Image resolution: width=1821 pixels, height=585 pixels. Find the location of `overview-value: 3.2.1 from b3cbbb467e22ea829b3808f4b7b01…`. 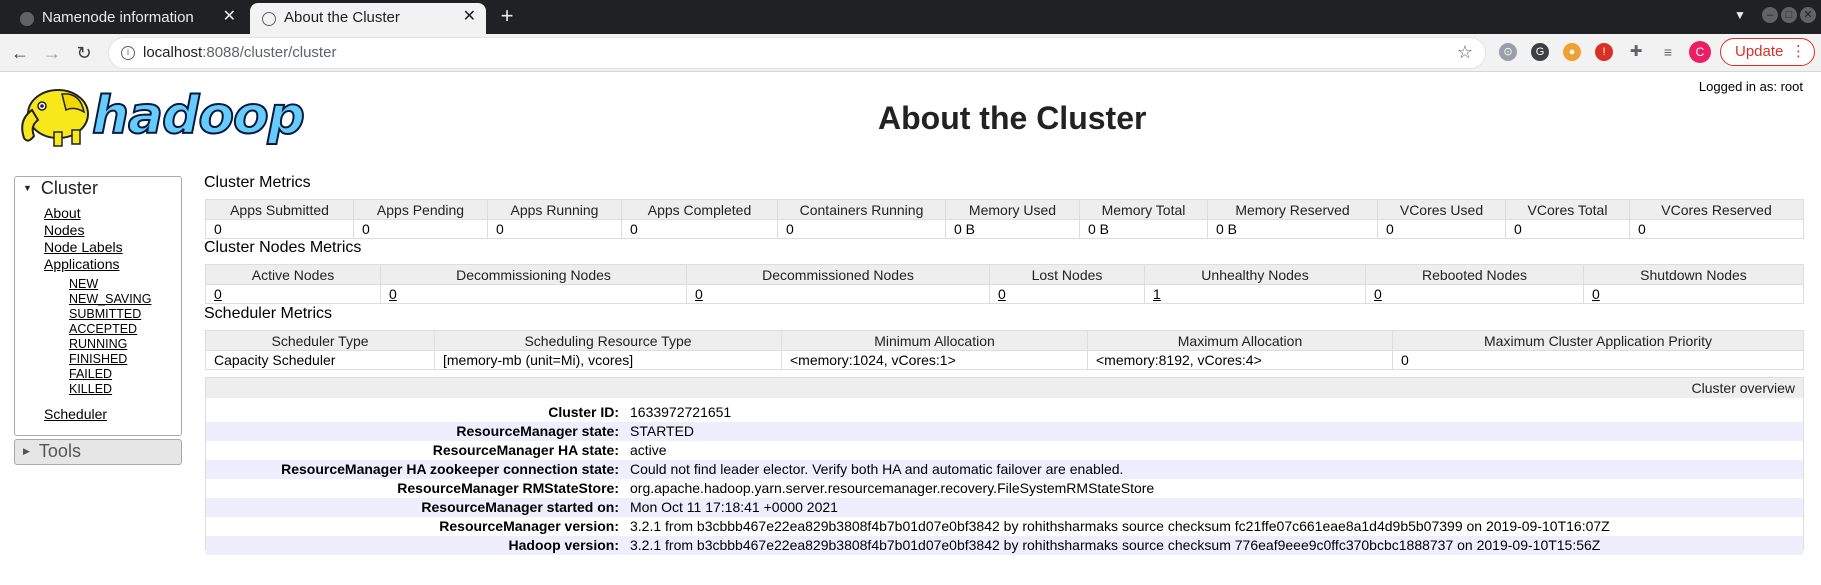

overview-value: 3.2.1 from b3cbbb467e22ea829b3808f4b7b01… is located at coordinates (1120, 526).